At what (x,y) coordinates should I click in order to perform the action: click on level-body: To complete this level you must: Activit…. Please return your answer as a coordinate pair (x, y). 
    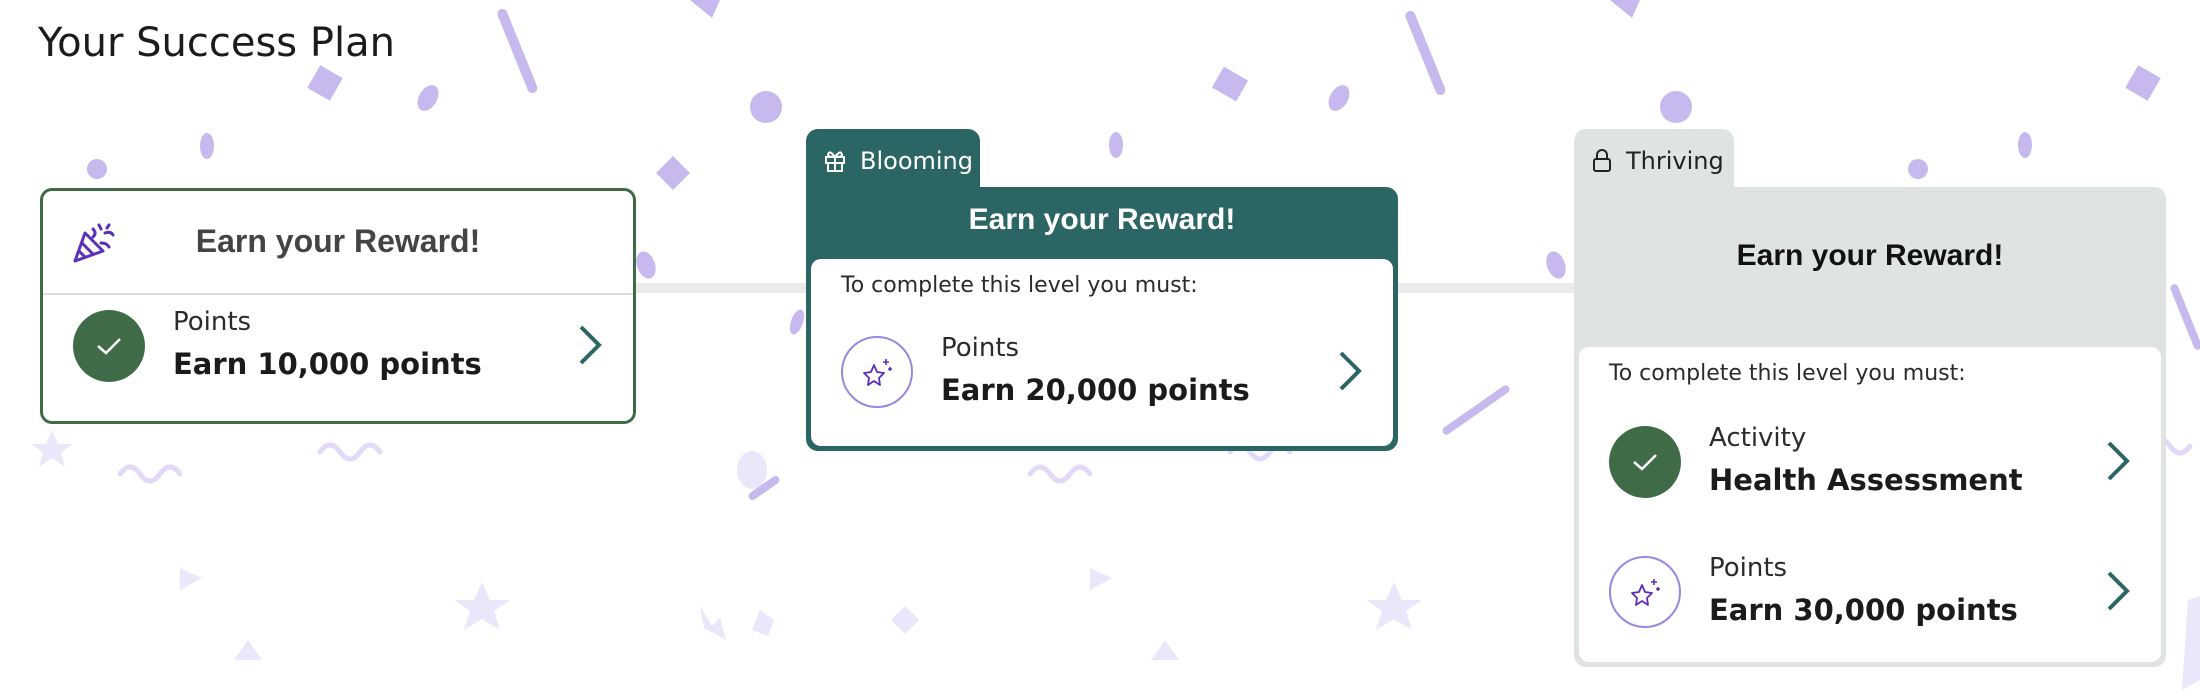
    Looking at the image, I should click on (1870, 504).